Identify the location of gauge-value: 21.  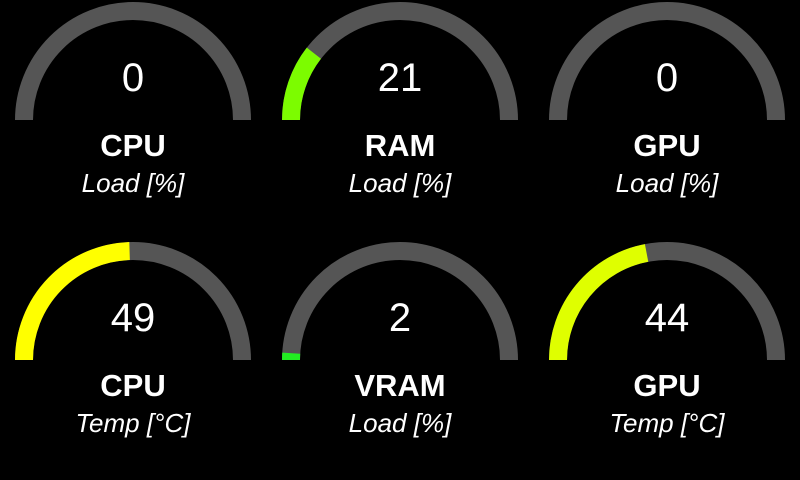
(400, 78).